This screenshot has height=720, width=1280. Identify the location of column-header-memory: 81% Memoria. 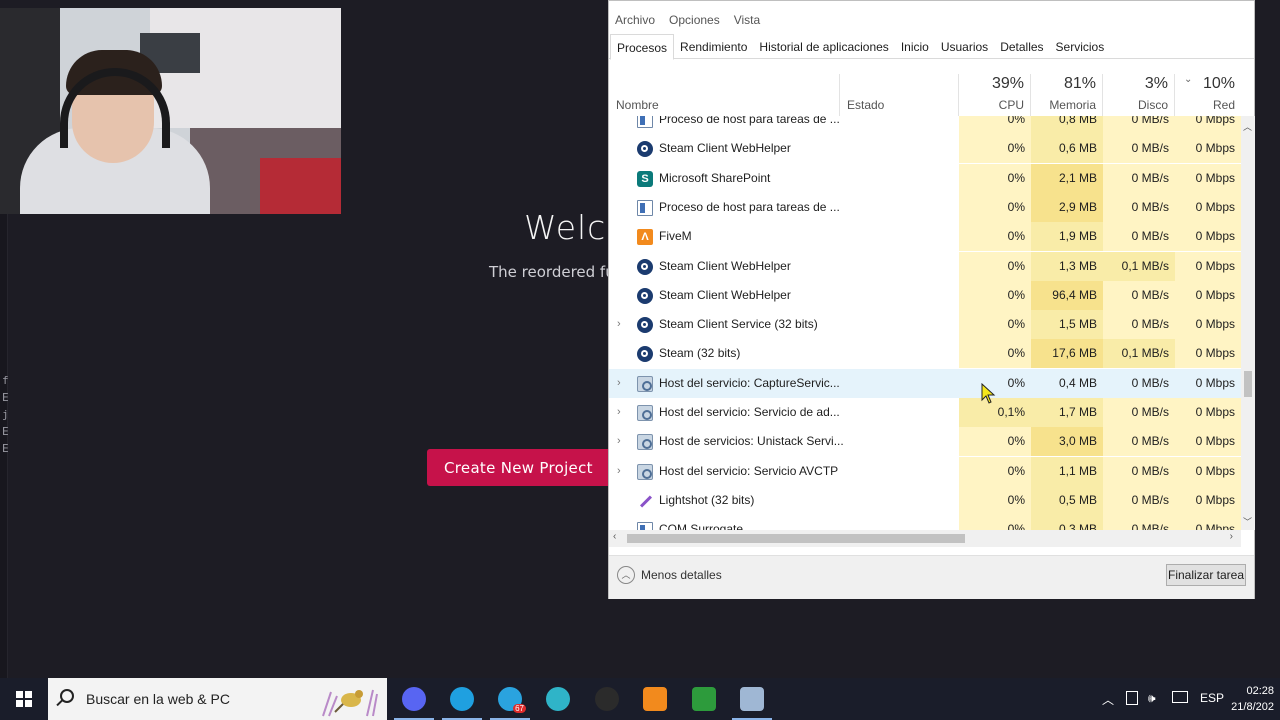
(1067, 95).